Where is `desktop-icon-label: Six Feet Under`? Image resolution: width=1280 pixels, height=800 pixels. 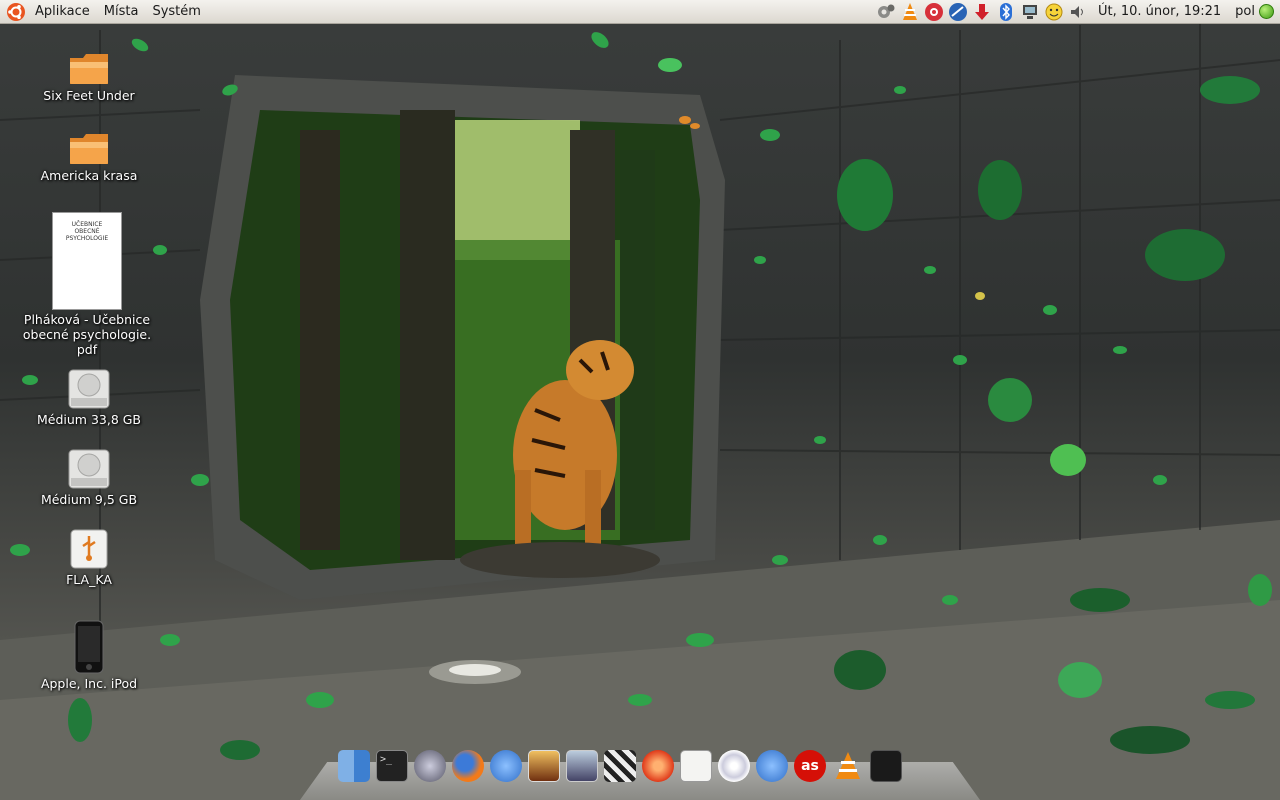
desktop-icon-label: Six Feet Under is located at coordinates (89, 95).